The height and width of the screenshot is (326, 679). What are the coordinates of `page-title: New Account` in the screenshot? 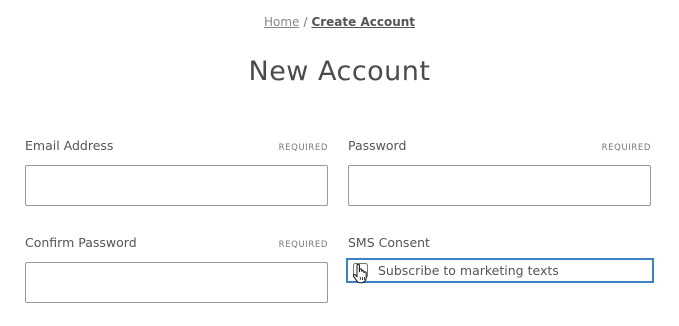 It's located at (339, 71).